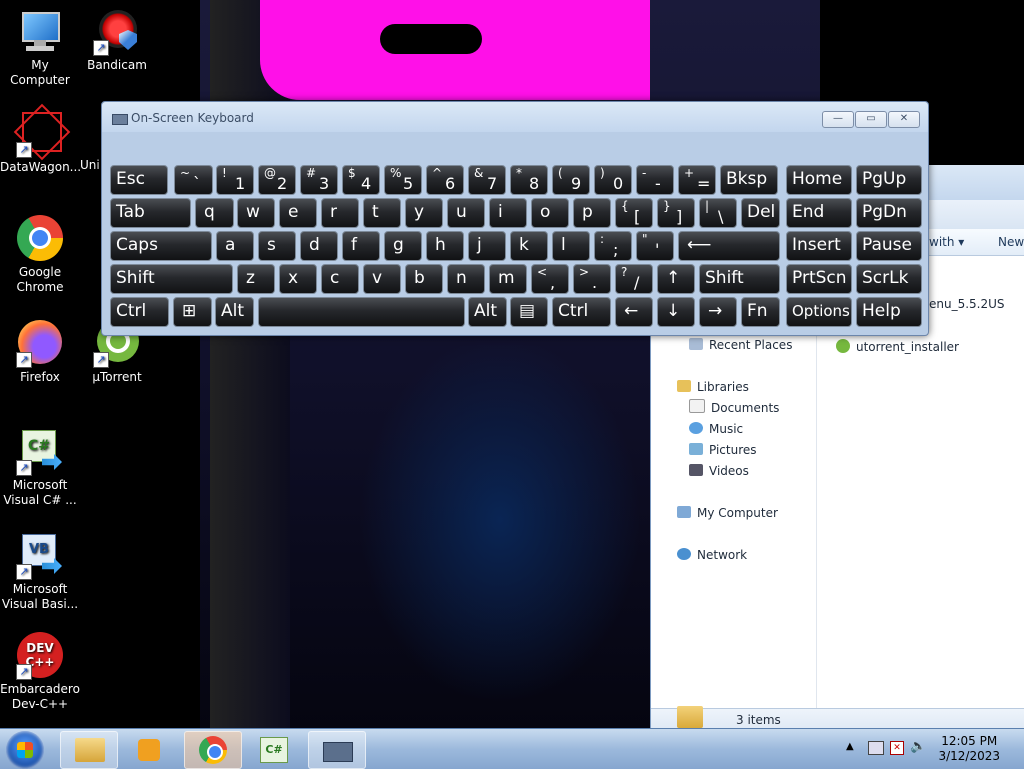  Describe the element at coordinates (729, 246) in the screenshot. I see `enter-key: ⟵` at that location.